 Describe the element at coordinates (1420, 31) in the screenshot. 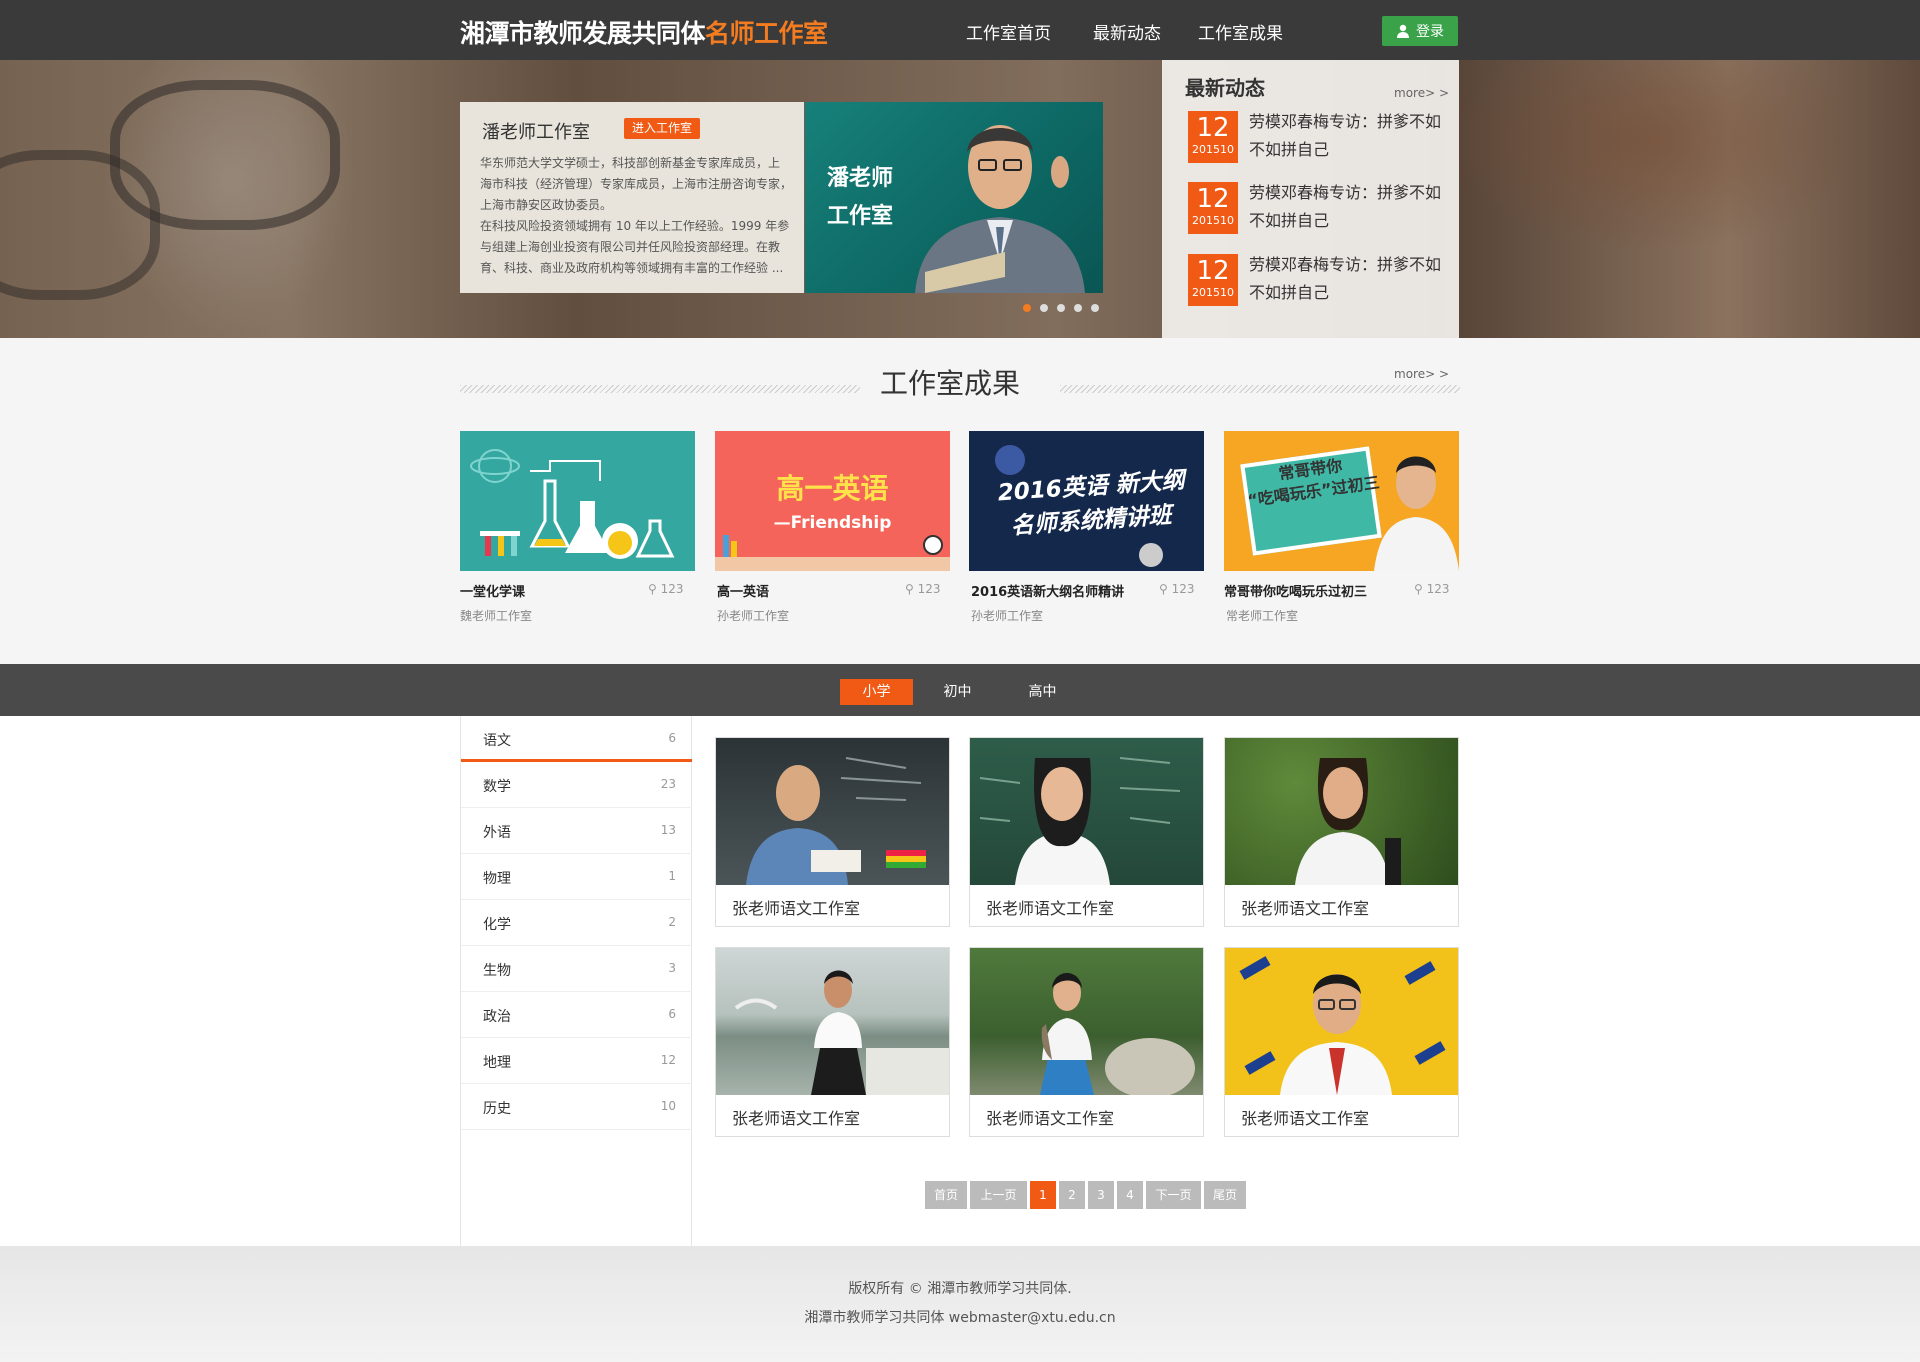

I see `login-button: 登录` at that location.